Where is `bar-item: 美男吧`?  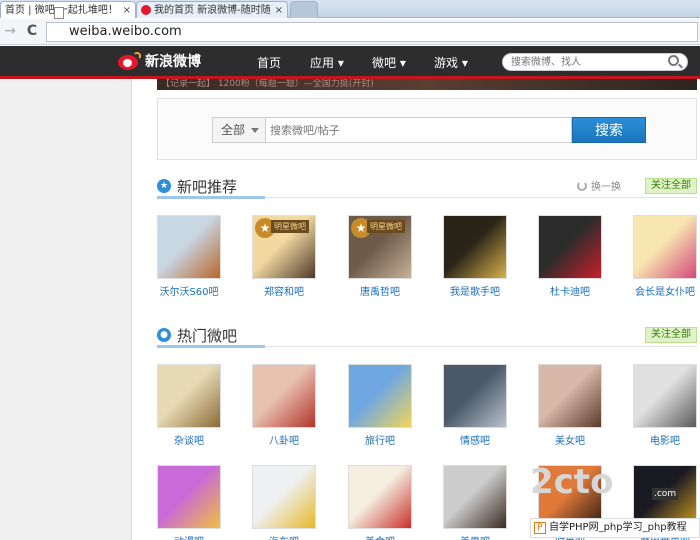 bar-item: 美男吧 is located at coordinates (475, 502).